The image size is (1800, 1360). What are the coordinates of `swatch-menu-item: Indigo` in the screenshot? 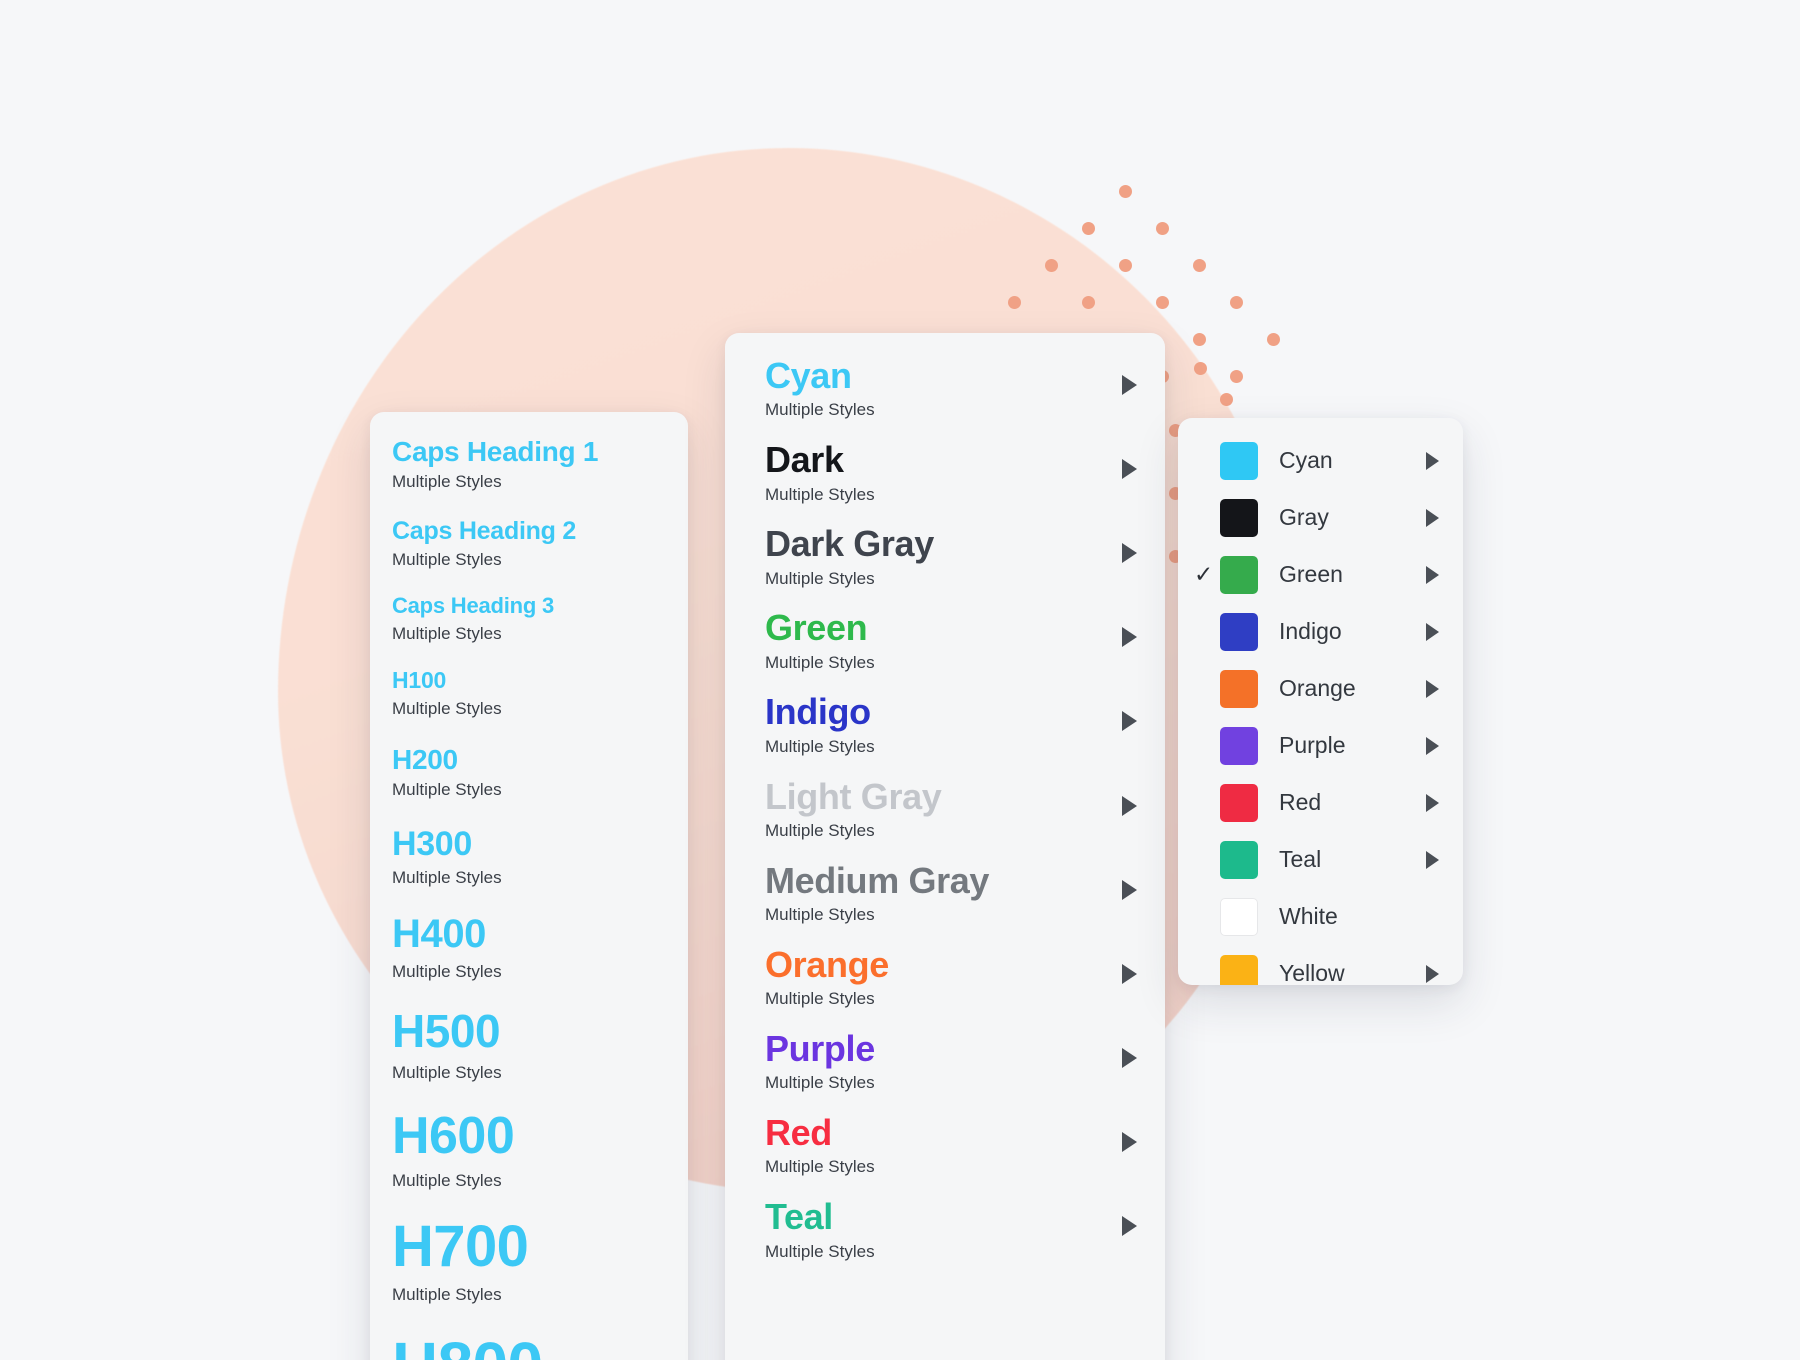 It's located at (1320, 631).